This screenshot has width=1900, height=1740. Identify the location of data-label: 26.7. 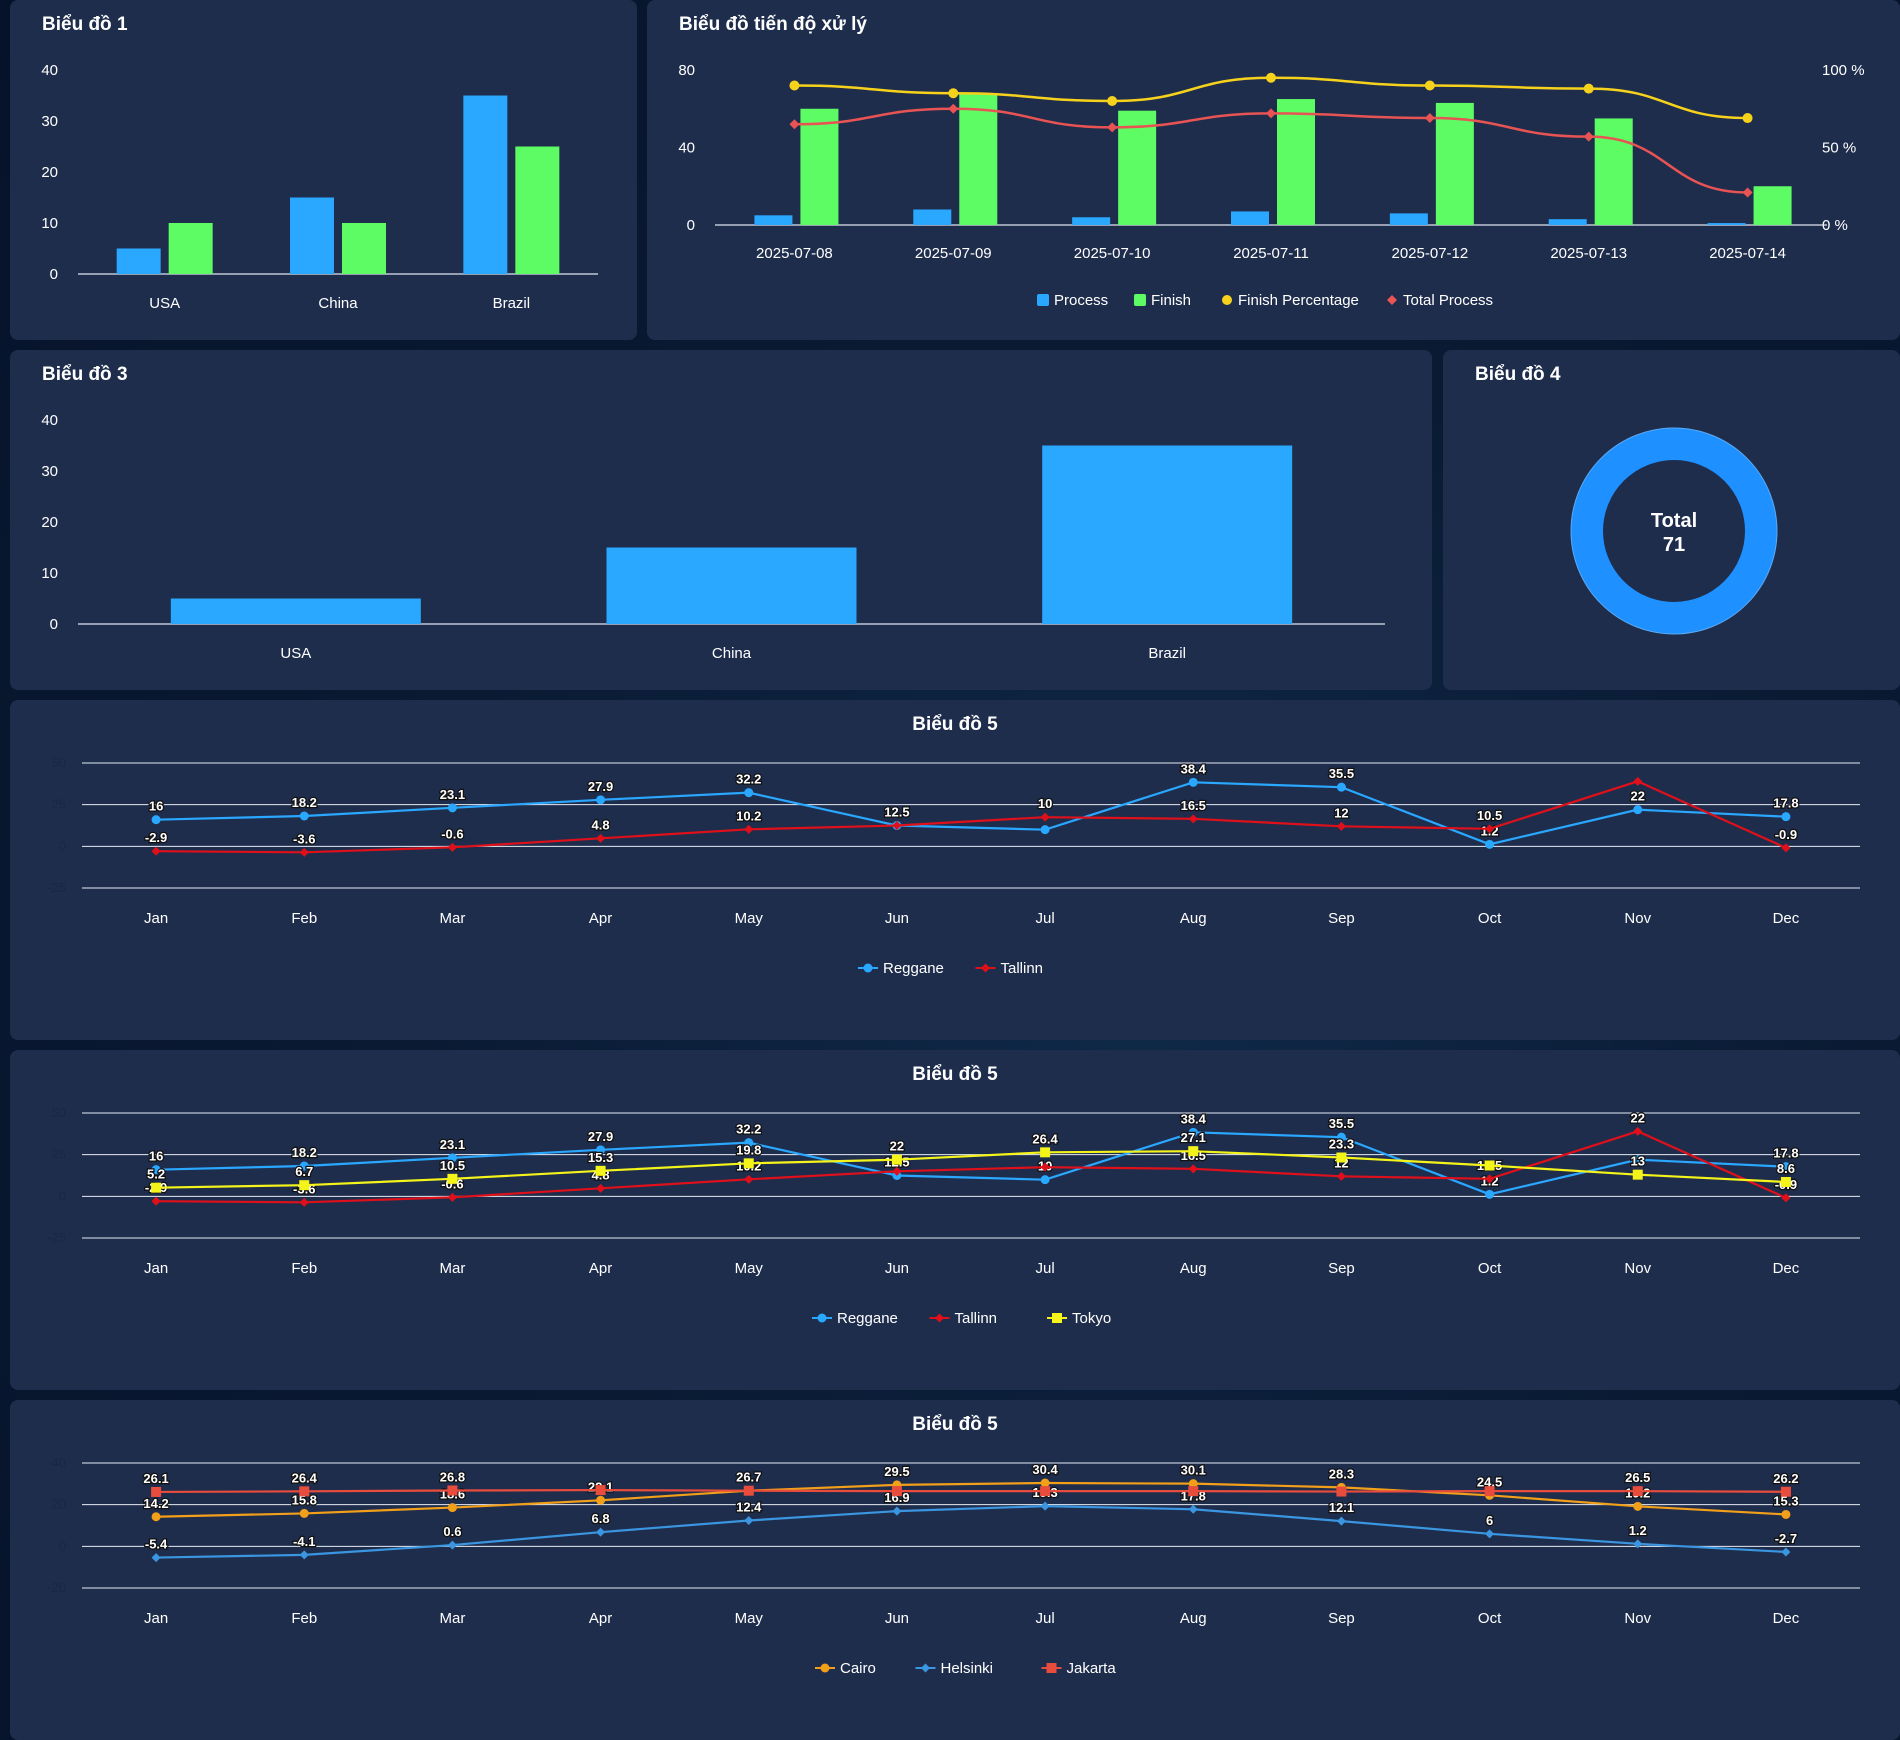
(748, 1477).